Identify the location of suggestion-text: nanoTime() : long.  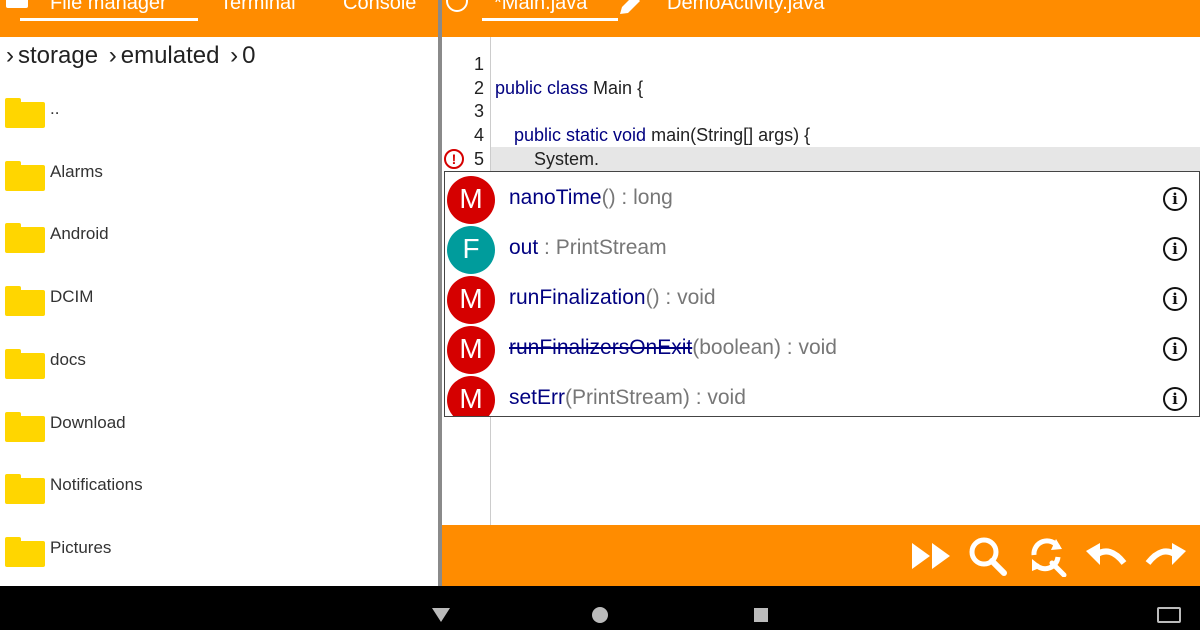
(591, 198).